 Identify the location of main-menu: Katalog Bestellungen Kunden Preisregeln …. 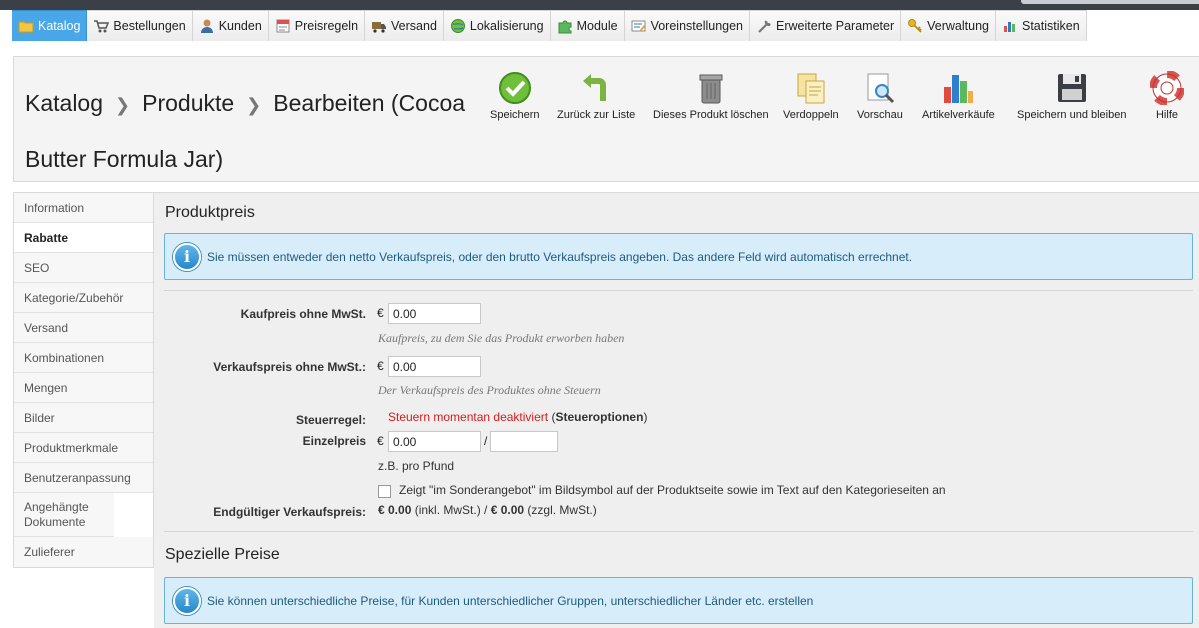
(549, 25).